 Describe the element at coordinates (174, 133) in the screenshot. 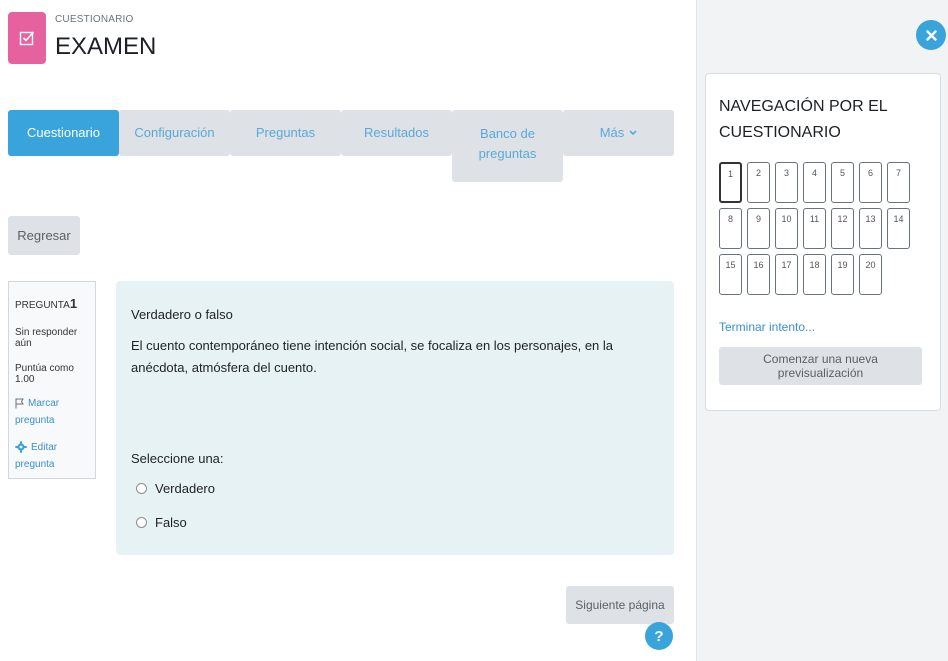

I see `tab-configuracion: Configuración` at that location.